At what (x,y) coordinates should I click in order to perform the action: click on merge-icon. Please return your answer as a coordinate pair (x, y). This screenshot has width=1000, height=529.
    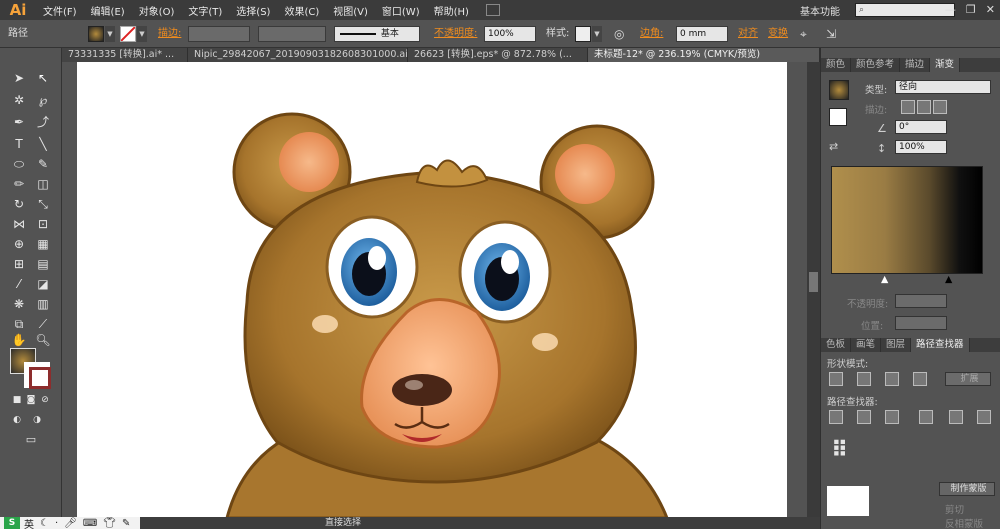
    Looking at the image, I should click on (892, 417).